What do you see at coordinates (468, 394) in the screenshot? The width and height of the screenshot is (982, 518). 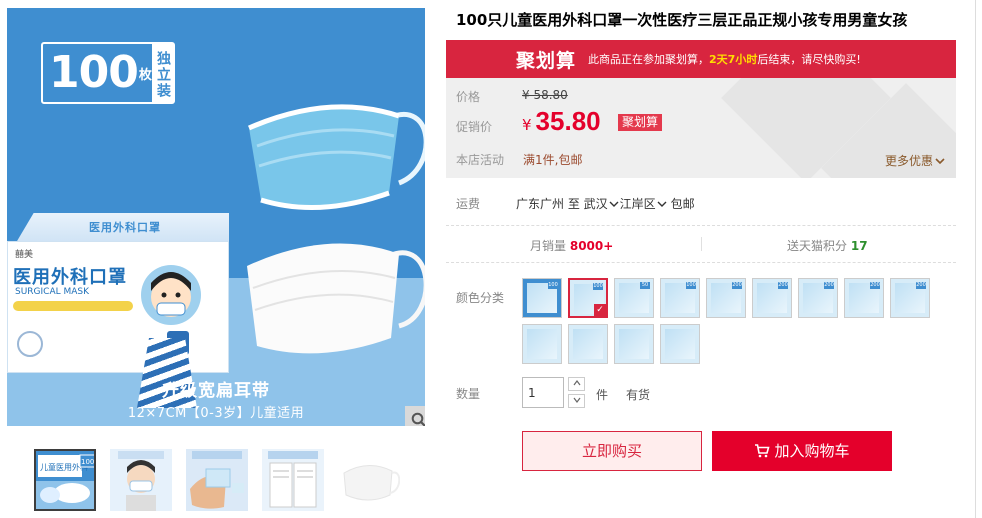 I see `quantity-label: 数量` at bounding box center [468, 394].